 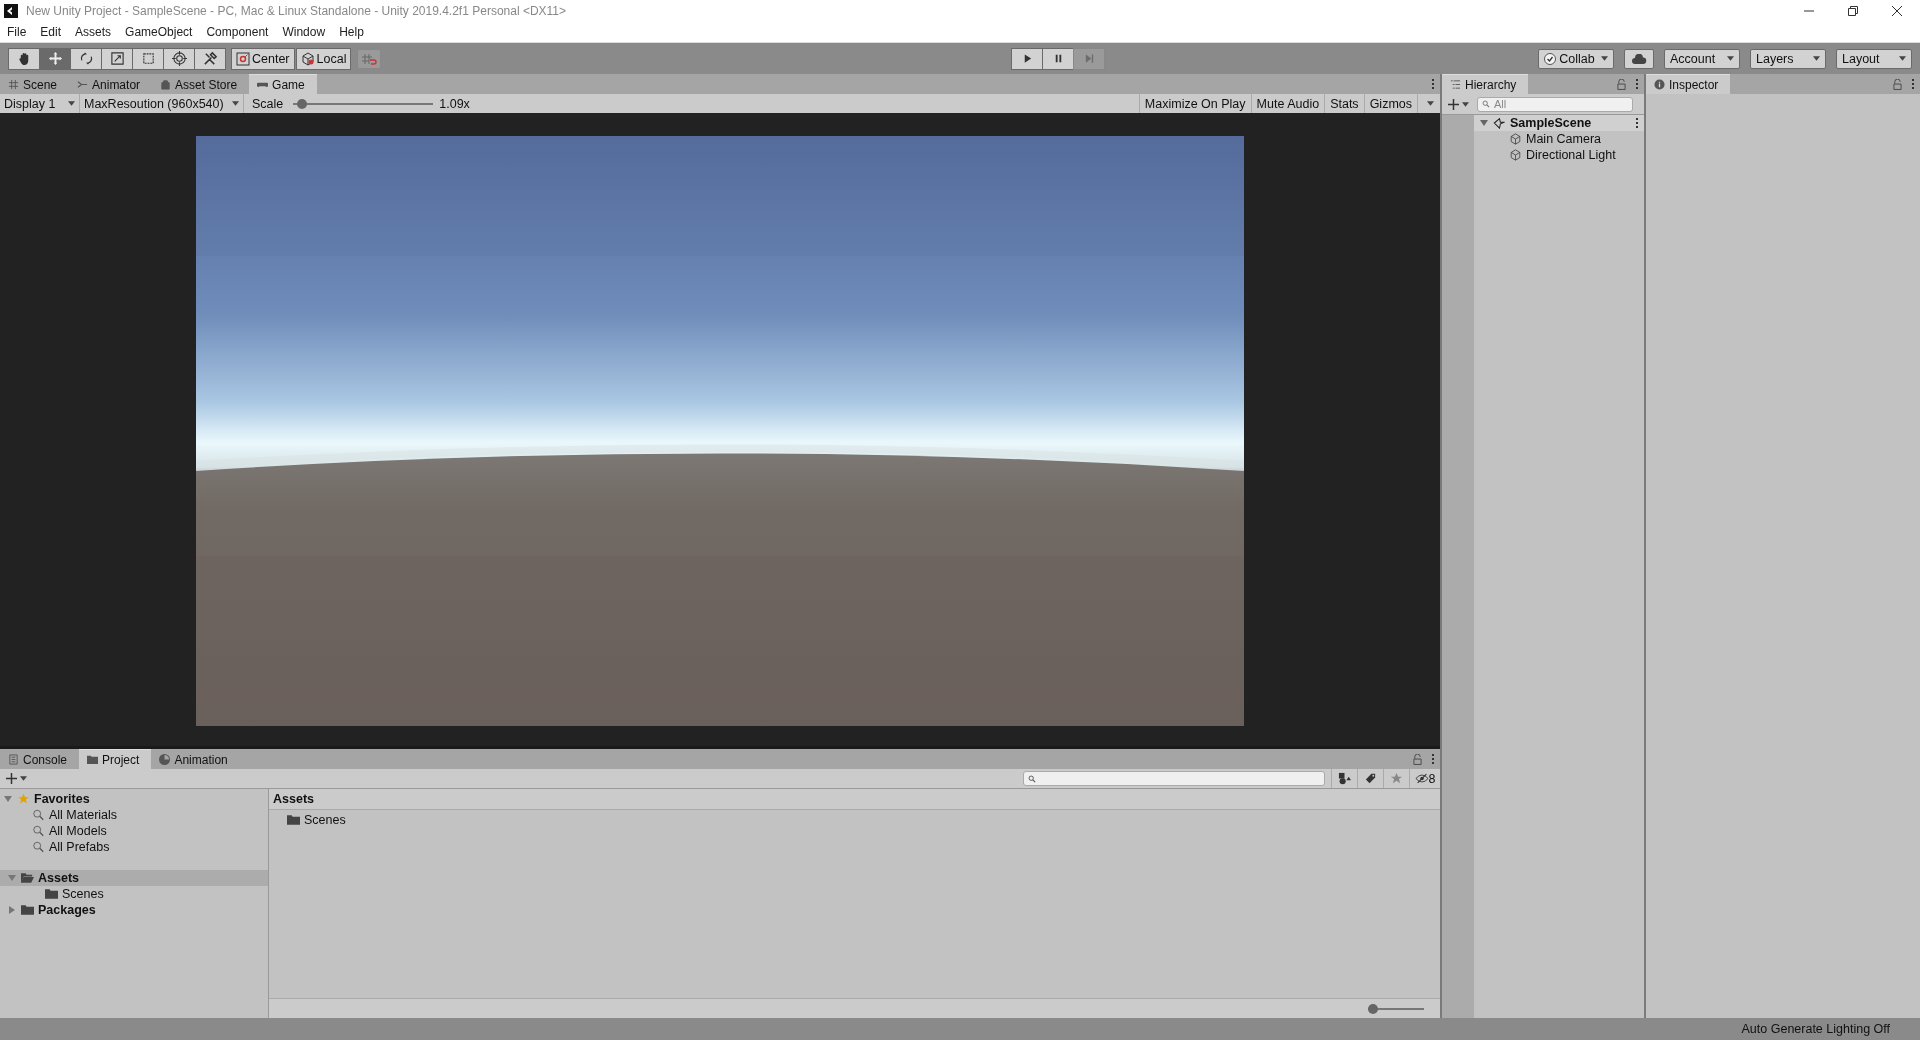 What do you see at coordinates (1550, 58) in the screenshot?
I see `check-icon` at bounding box center [1550, 58].